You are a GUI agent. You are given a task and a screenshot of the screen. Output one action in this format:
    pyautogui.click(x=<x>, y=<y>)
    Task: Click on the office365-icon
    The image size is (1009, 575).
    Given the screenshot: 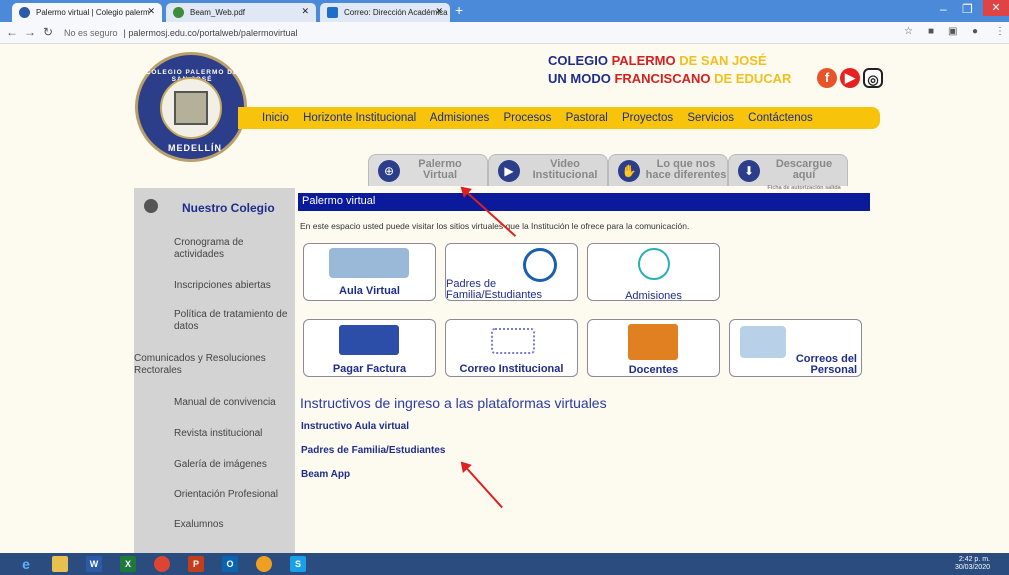 What is the action you would take?
    pyautogui.click(x=513, y=341)
    